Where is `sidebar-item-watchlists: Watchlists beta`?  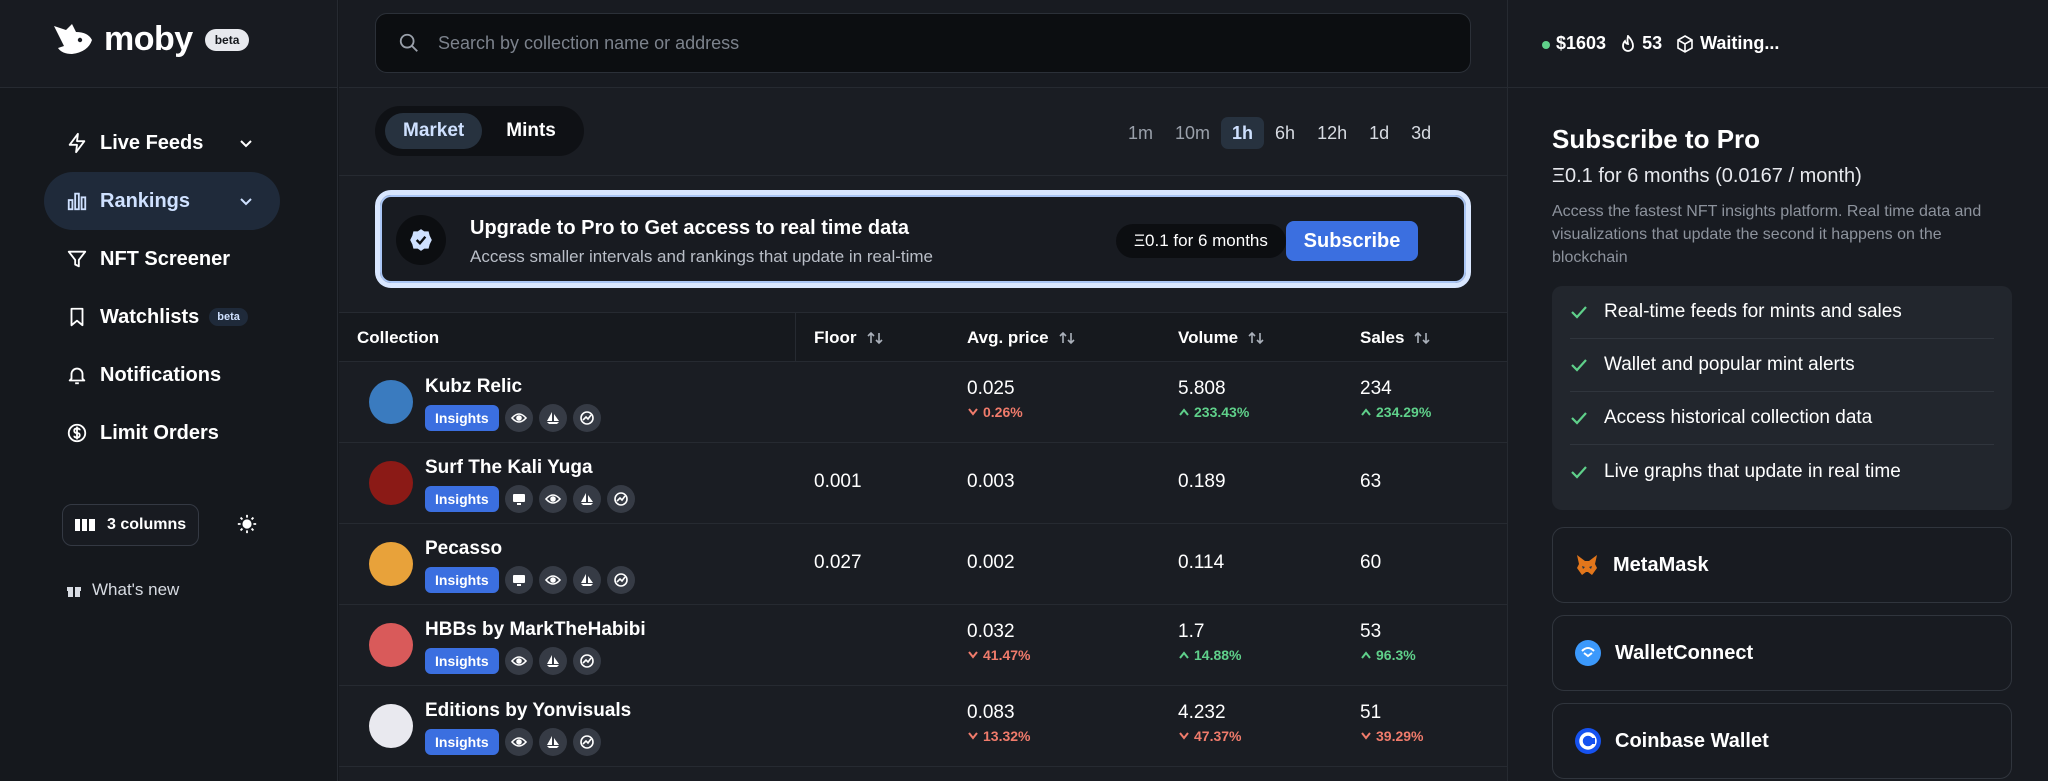
sidebar-item-watchlists: Watchlists beta is located at coordinates (162, 317).